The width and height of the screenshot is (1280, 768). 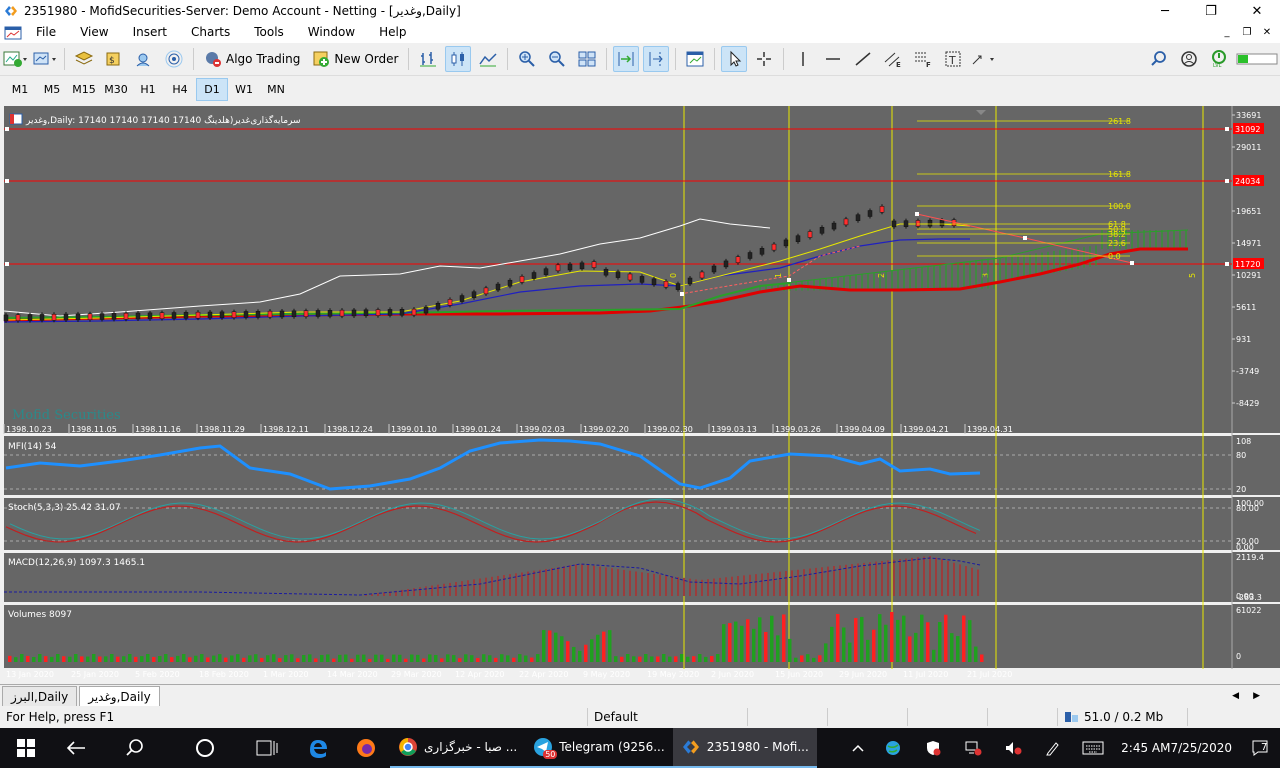 I want to click on signal-strength-icon, so click(x=1257, y=59).